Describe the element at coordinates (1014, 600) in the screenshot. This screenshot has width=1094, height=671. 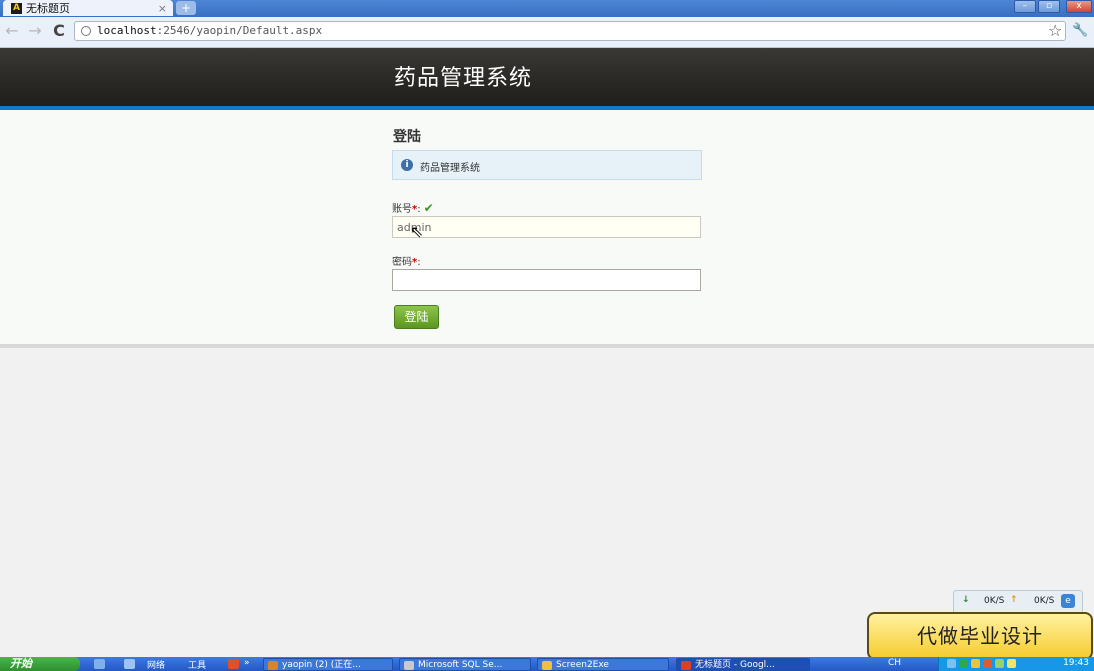
I see `upload-arrow-icon: ↑` at that location.